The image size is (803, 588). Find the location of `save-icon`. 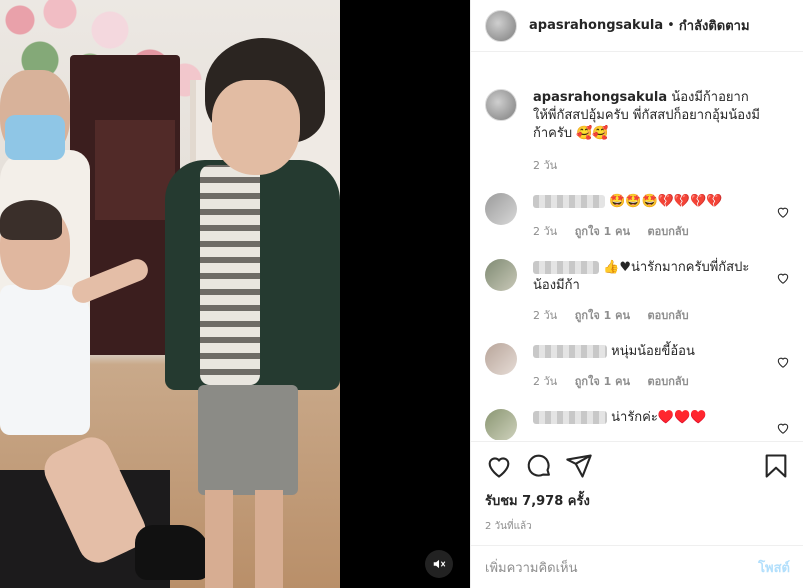

save-icon is located at coordinates (776, 466).